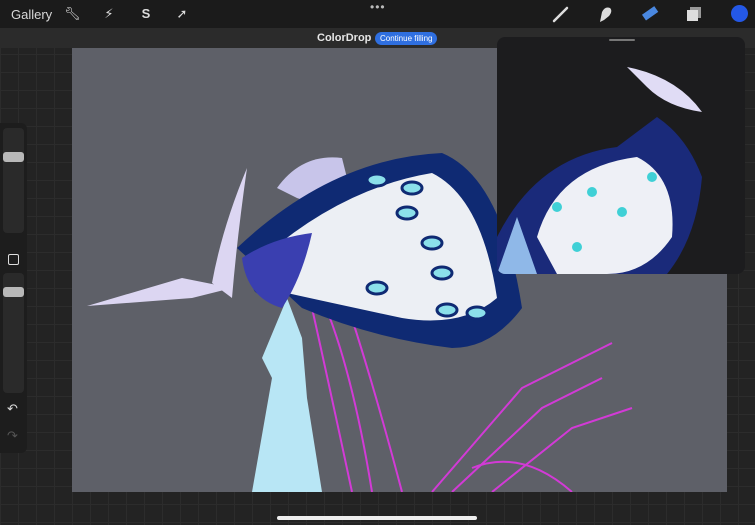 The height and width of the screenshot is (525, 755). I want to click on home-indicator, so click(377, 518).